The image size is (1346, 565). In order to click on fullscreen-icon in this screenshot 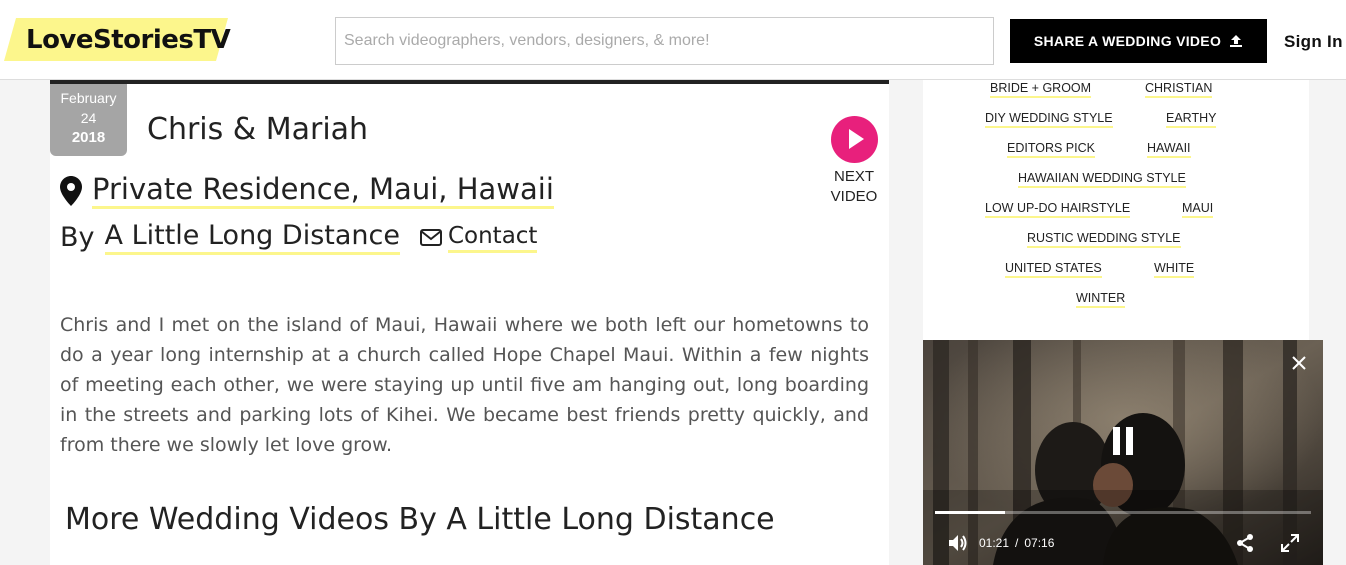, I will do `click(1290, 543)`.